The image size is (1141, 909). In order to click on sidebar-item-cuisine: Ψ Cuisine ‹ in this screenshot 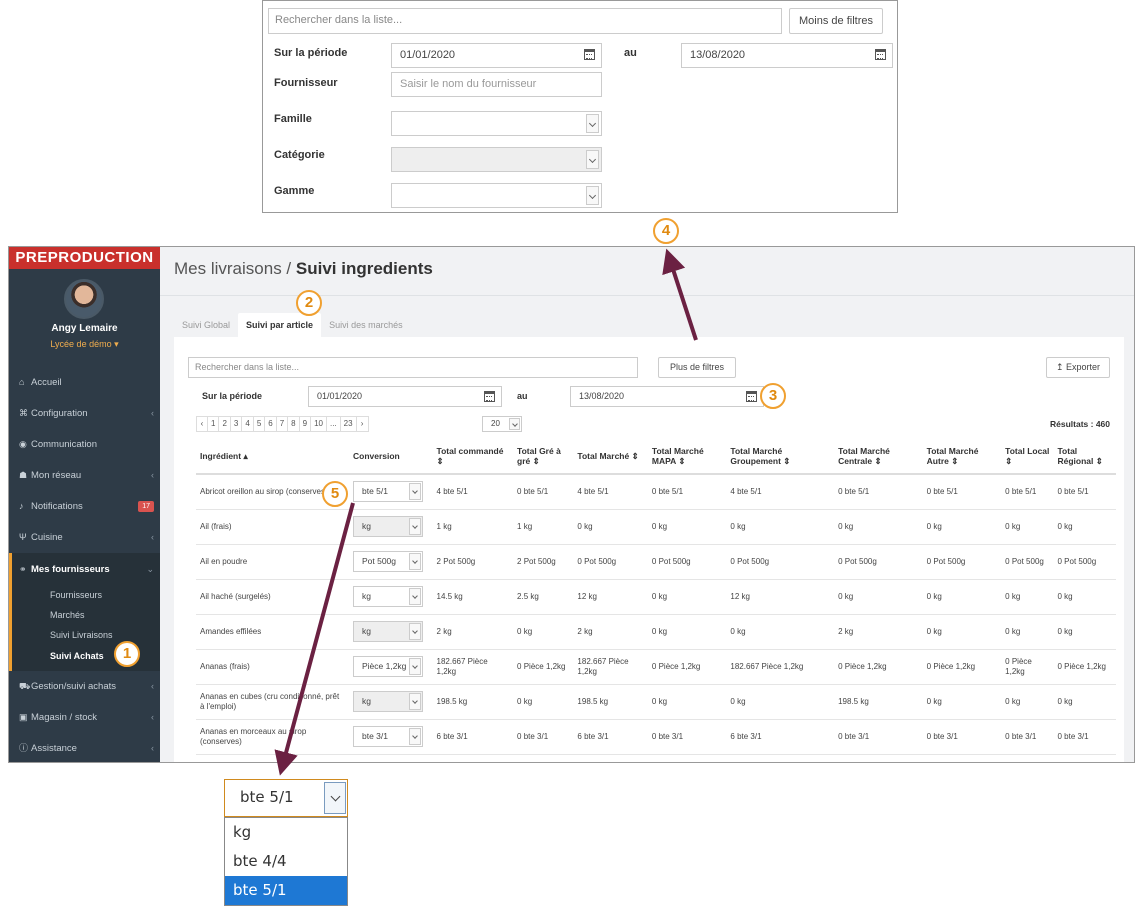, I will do `click(84, 537)`.